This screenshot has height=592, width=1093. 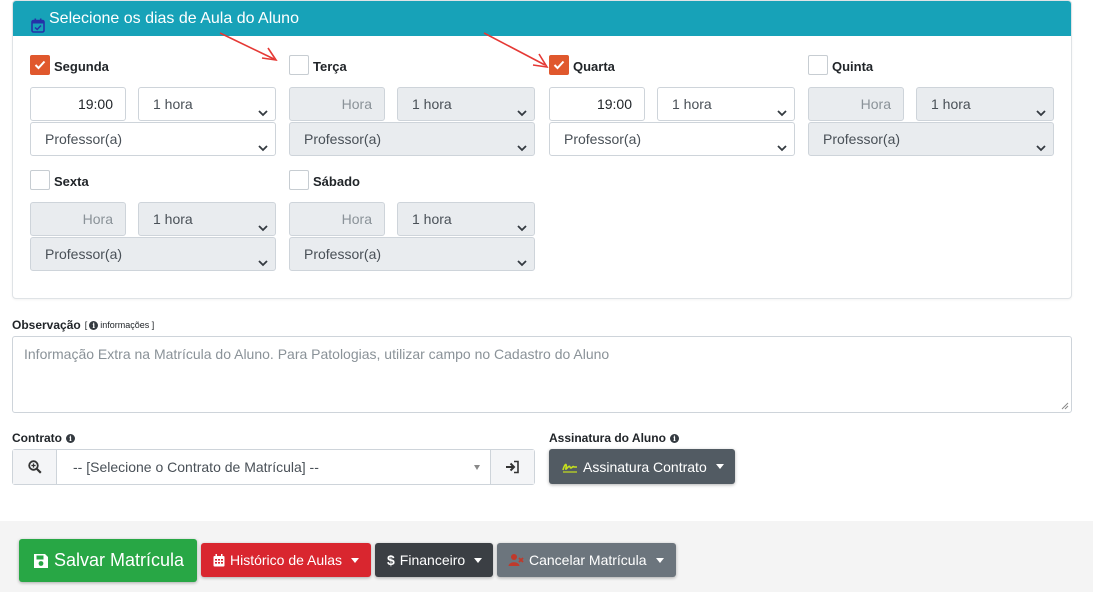 I want to click on segunda-checkbox, so click(x=40, y=65).